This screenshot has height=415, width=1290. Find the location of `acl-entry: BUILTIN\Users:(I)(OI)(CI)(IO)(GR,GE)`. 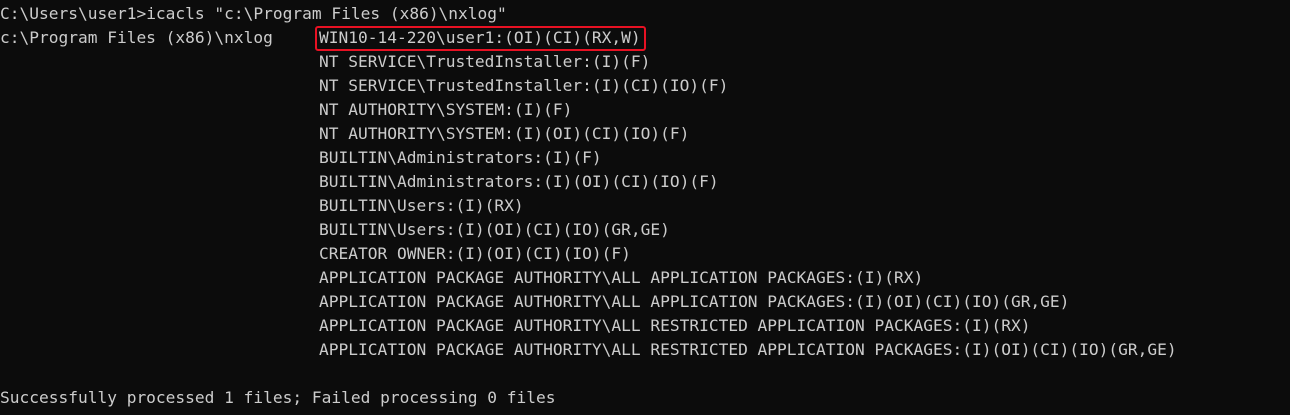

acl-entry: BUILTIN\Users:(I)(OI)(CI)(IO)(GR,GE) is located at coordinates (494, 229).